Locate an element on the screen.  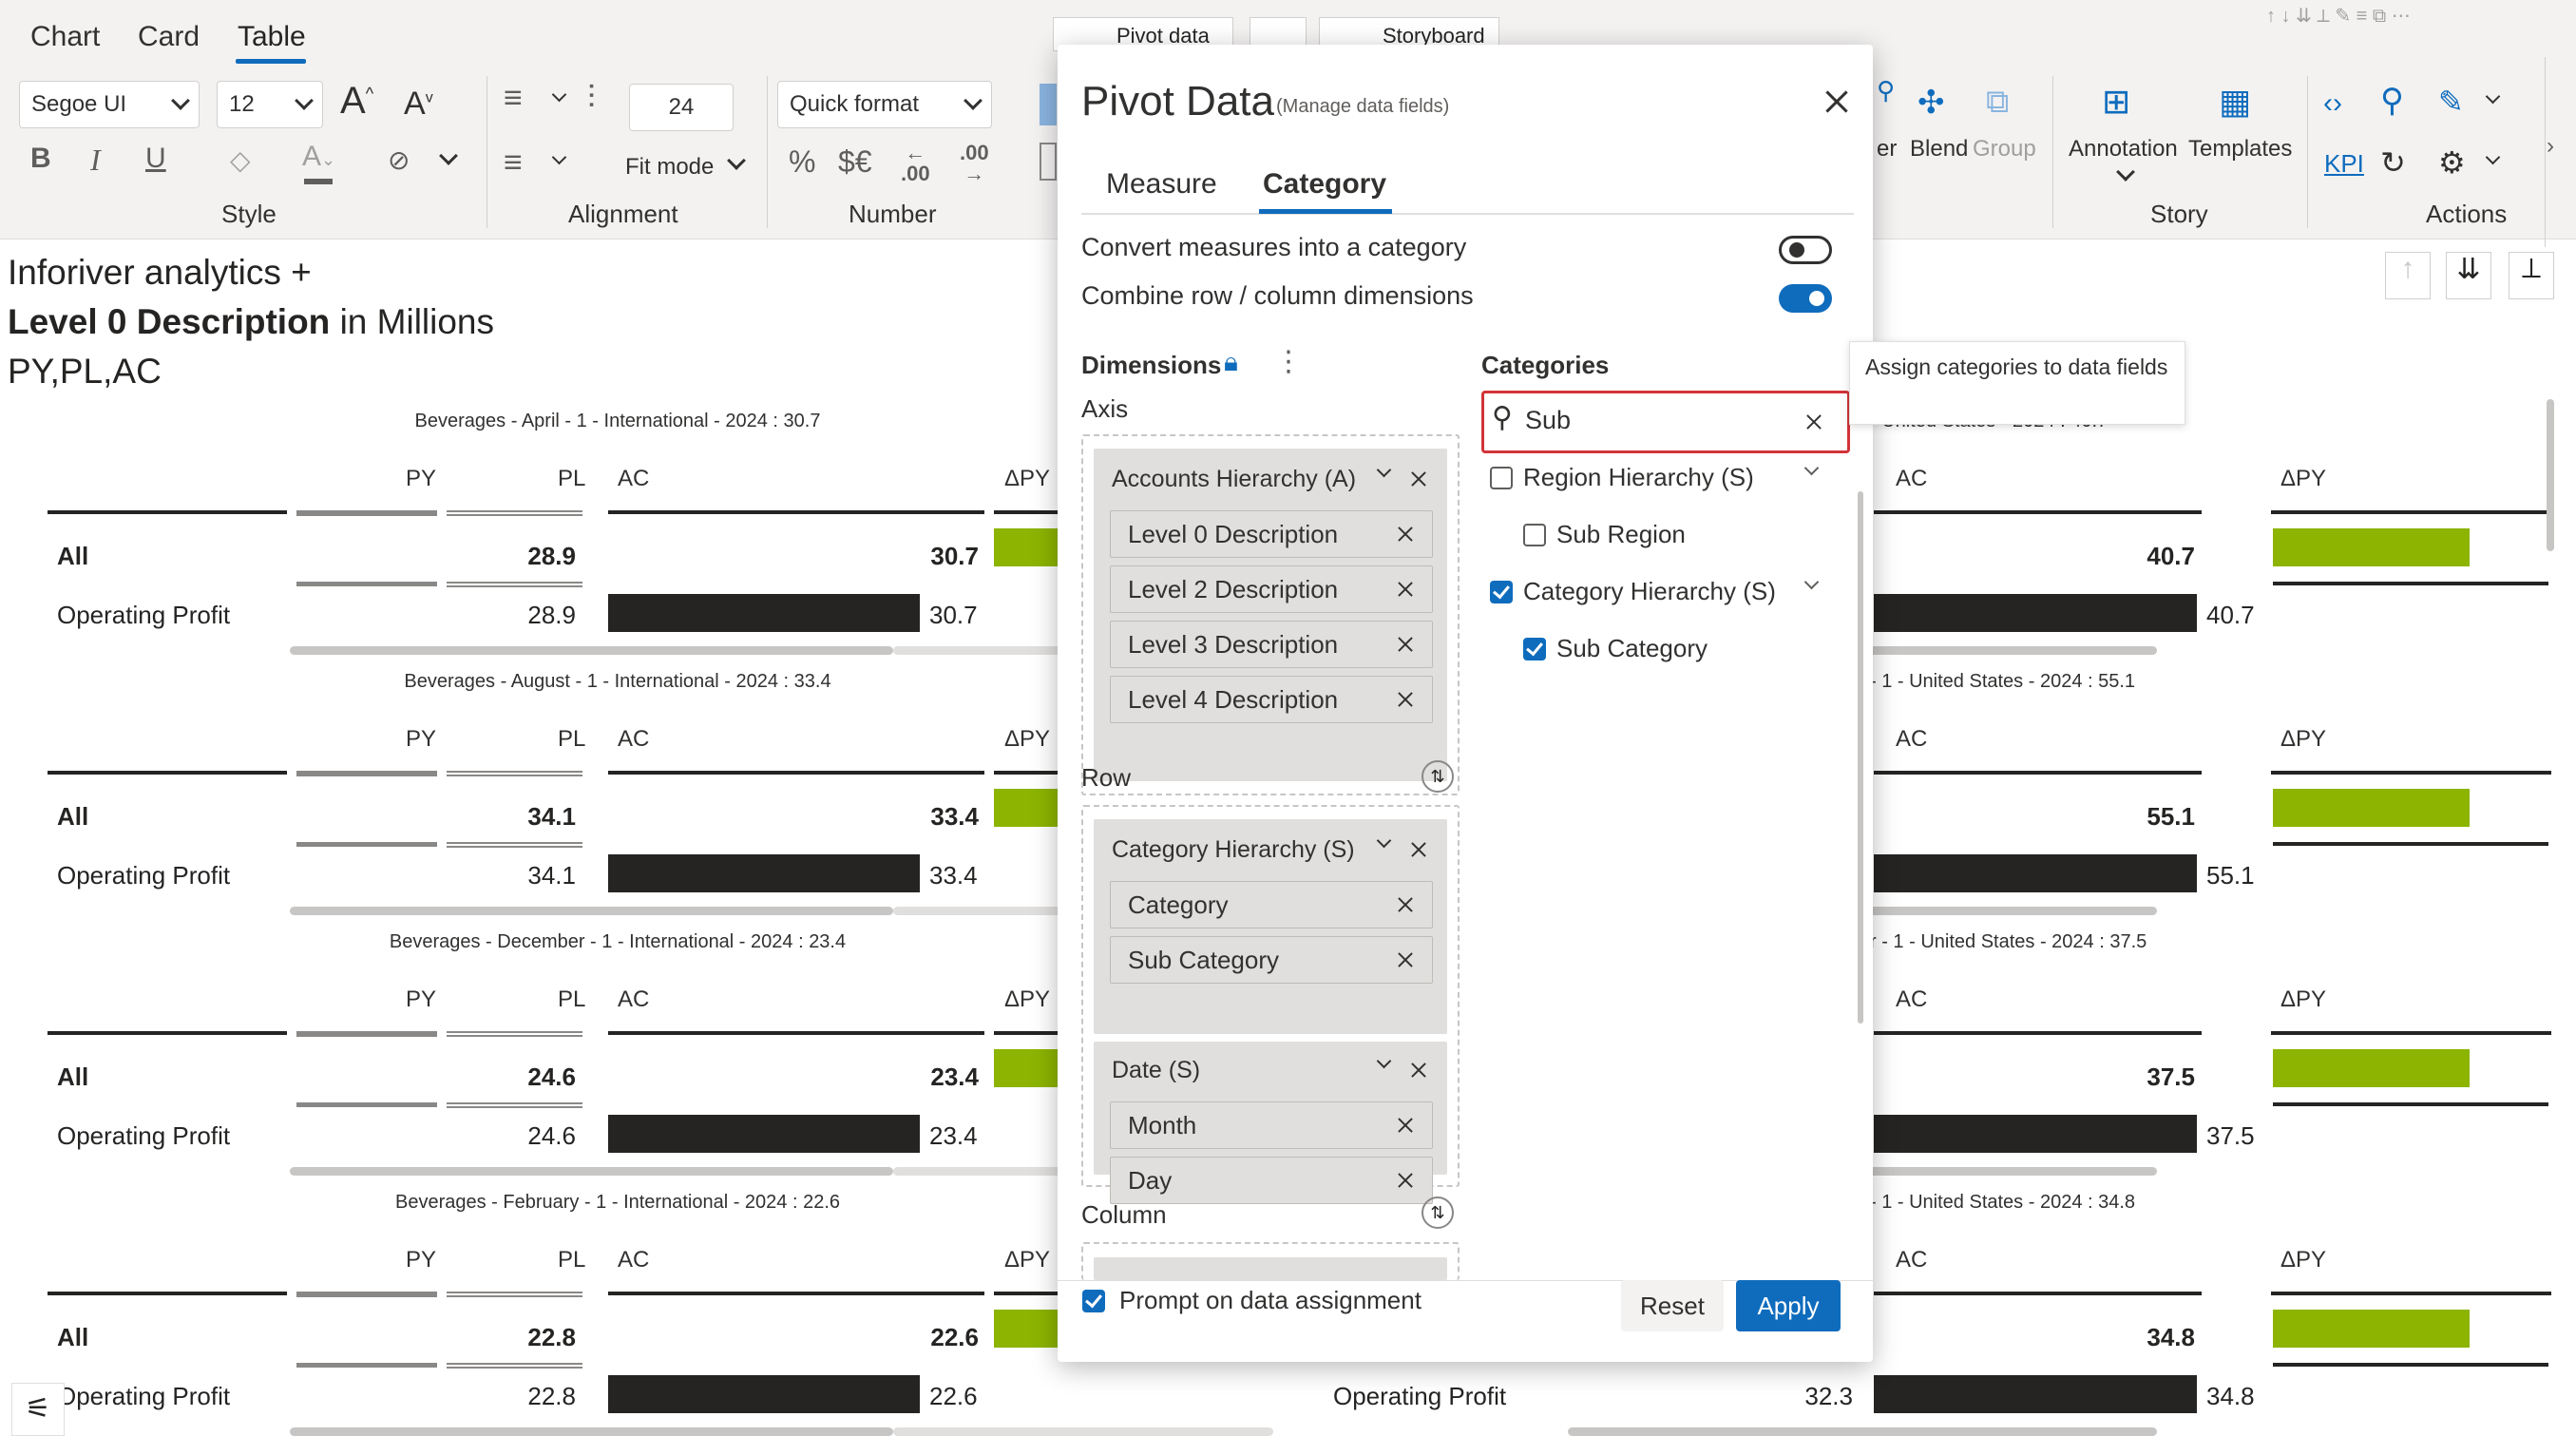
blend-button: Blend is located at coordinates (1939, 149).